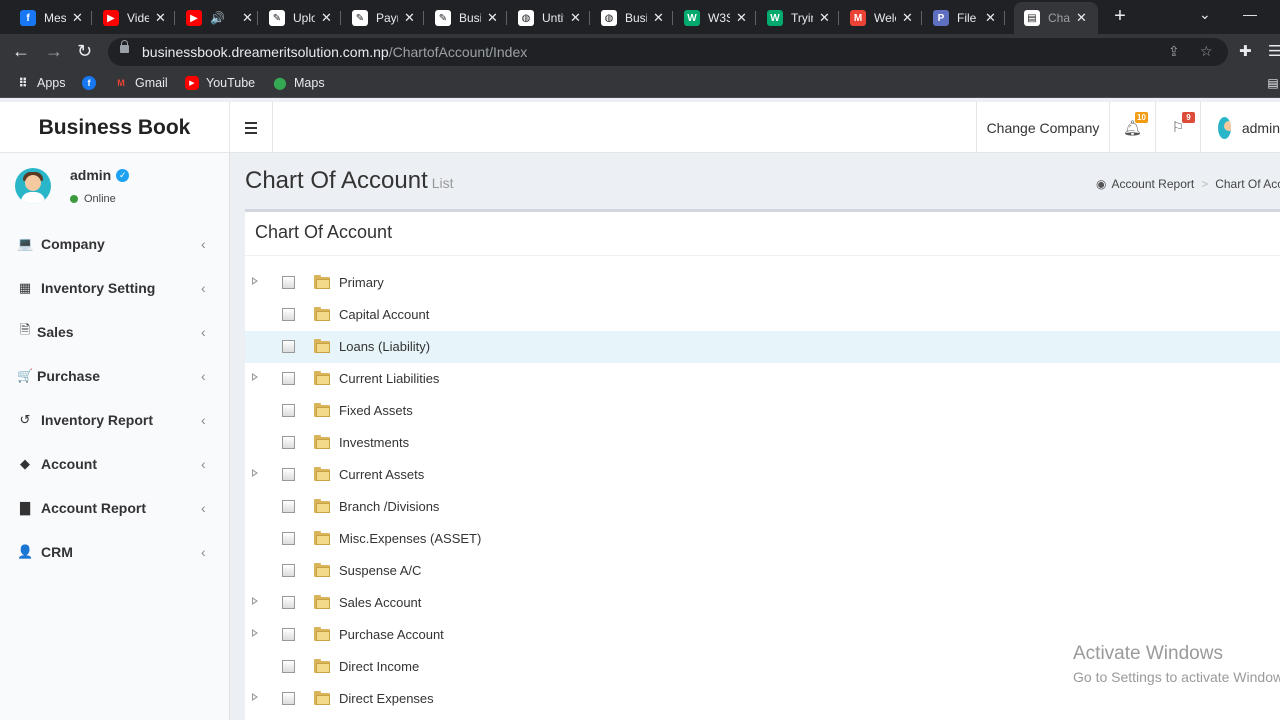 The image size is (1280, 720). Describe the element at coordinates (384, 314) in the screenshot. I see `tree-node-label: Capital Account` at that location.